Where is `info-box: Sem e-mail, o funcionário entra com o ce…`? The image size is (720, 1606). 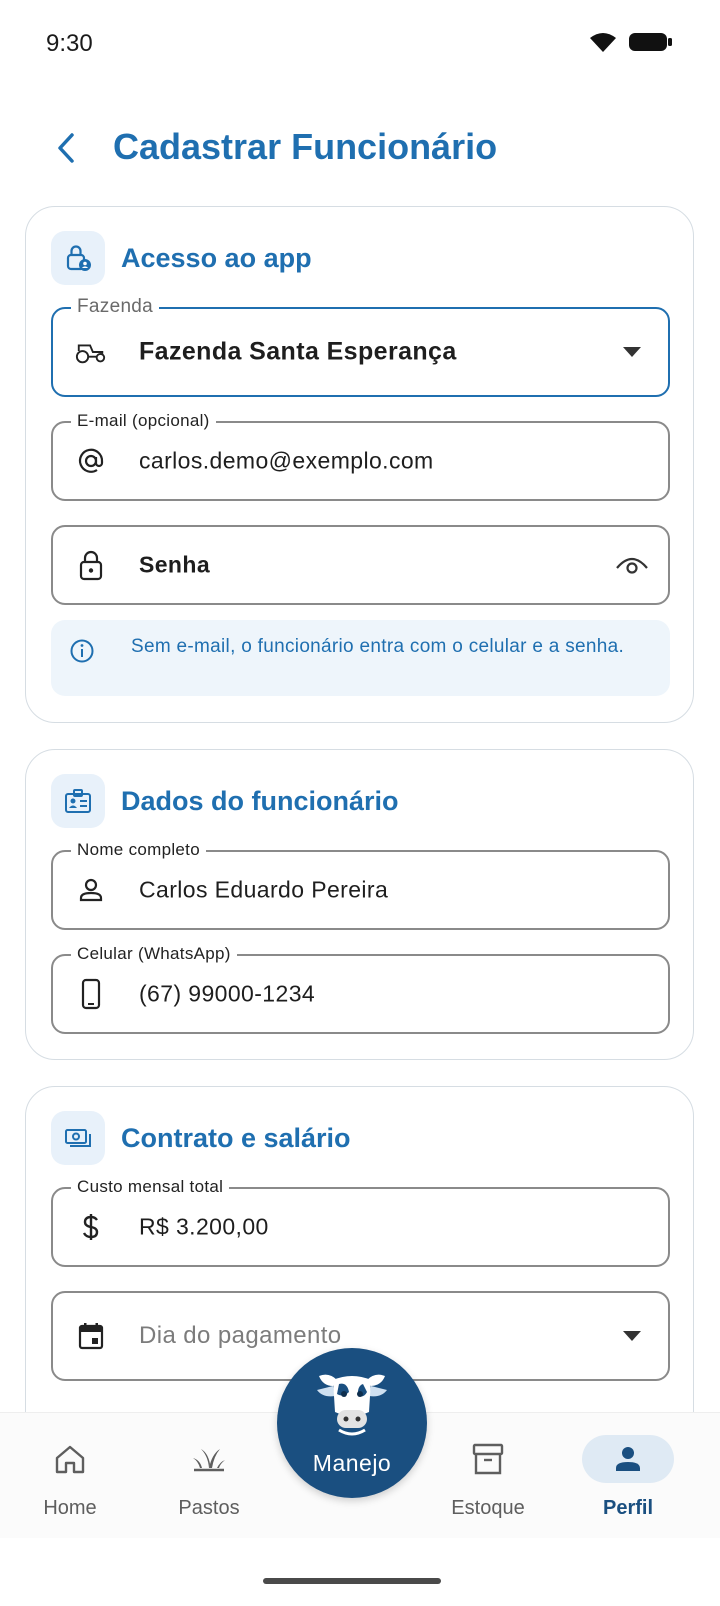
info-box: Sem e-mail, o funcionário entra com o ce… is located at coordinates (360, 658).